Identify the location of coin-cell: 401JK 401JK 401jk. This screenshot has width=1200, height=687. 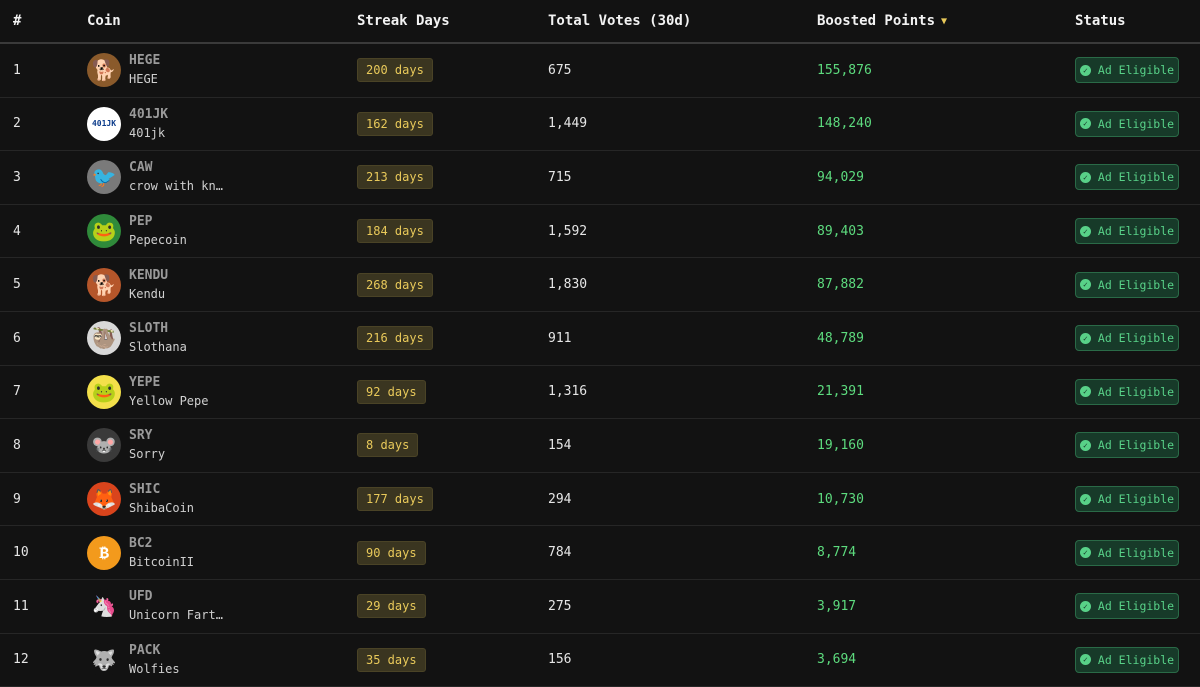
(127, 124).